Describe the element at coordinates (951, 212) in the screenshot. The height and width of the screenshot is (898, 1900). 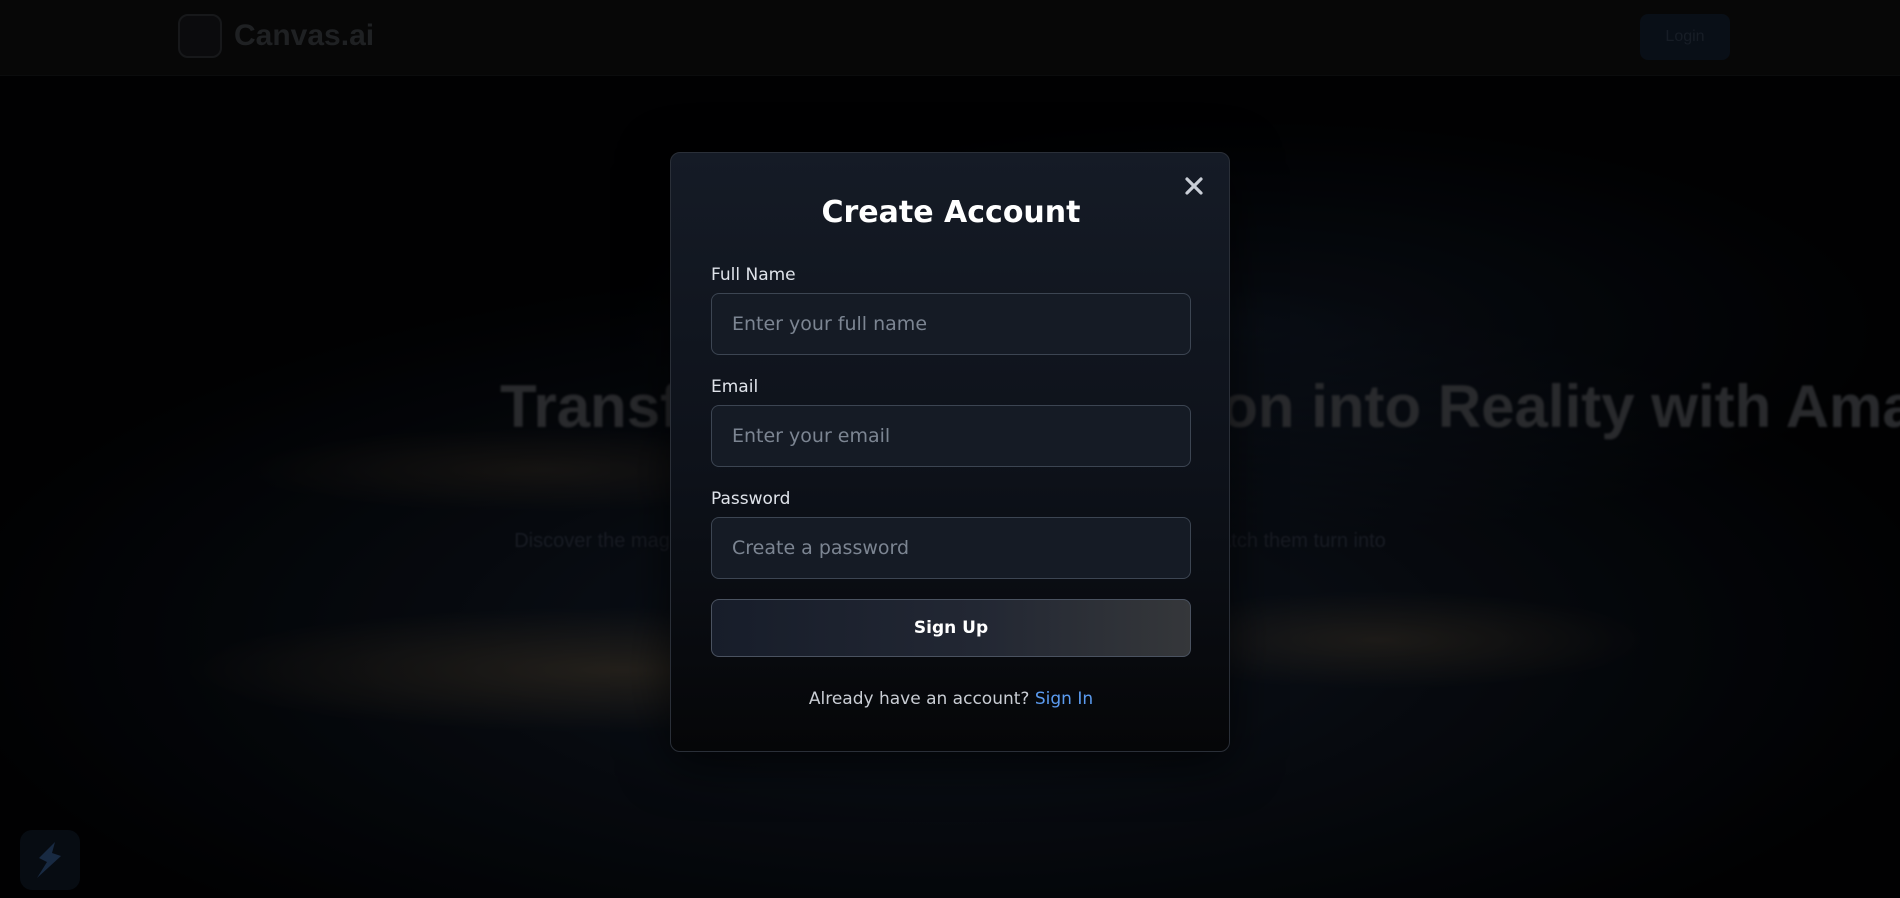
I see `modal-title: Create Account` at that location.